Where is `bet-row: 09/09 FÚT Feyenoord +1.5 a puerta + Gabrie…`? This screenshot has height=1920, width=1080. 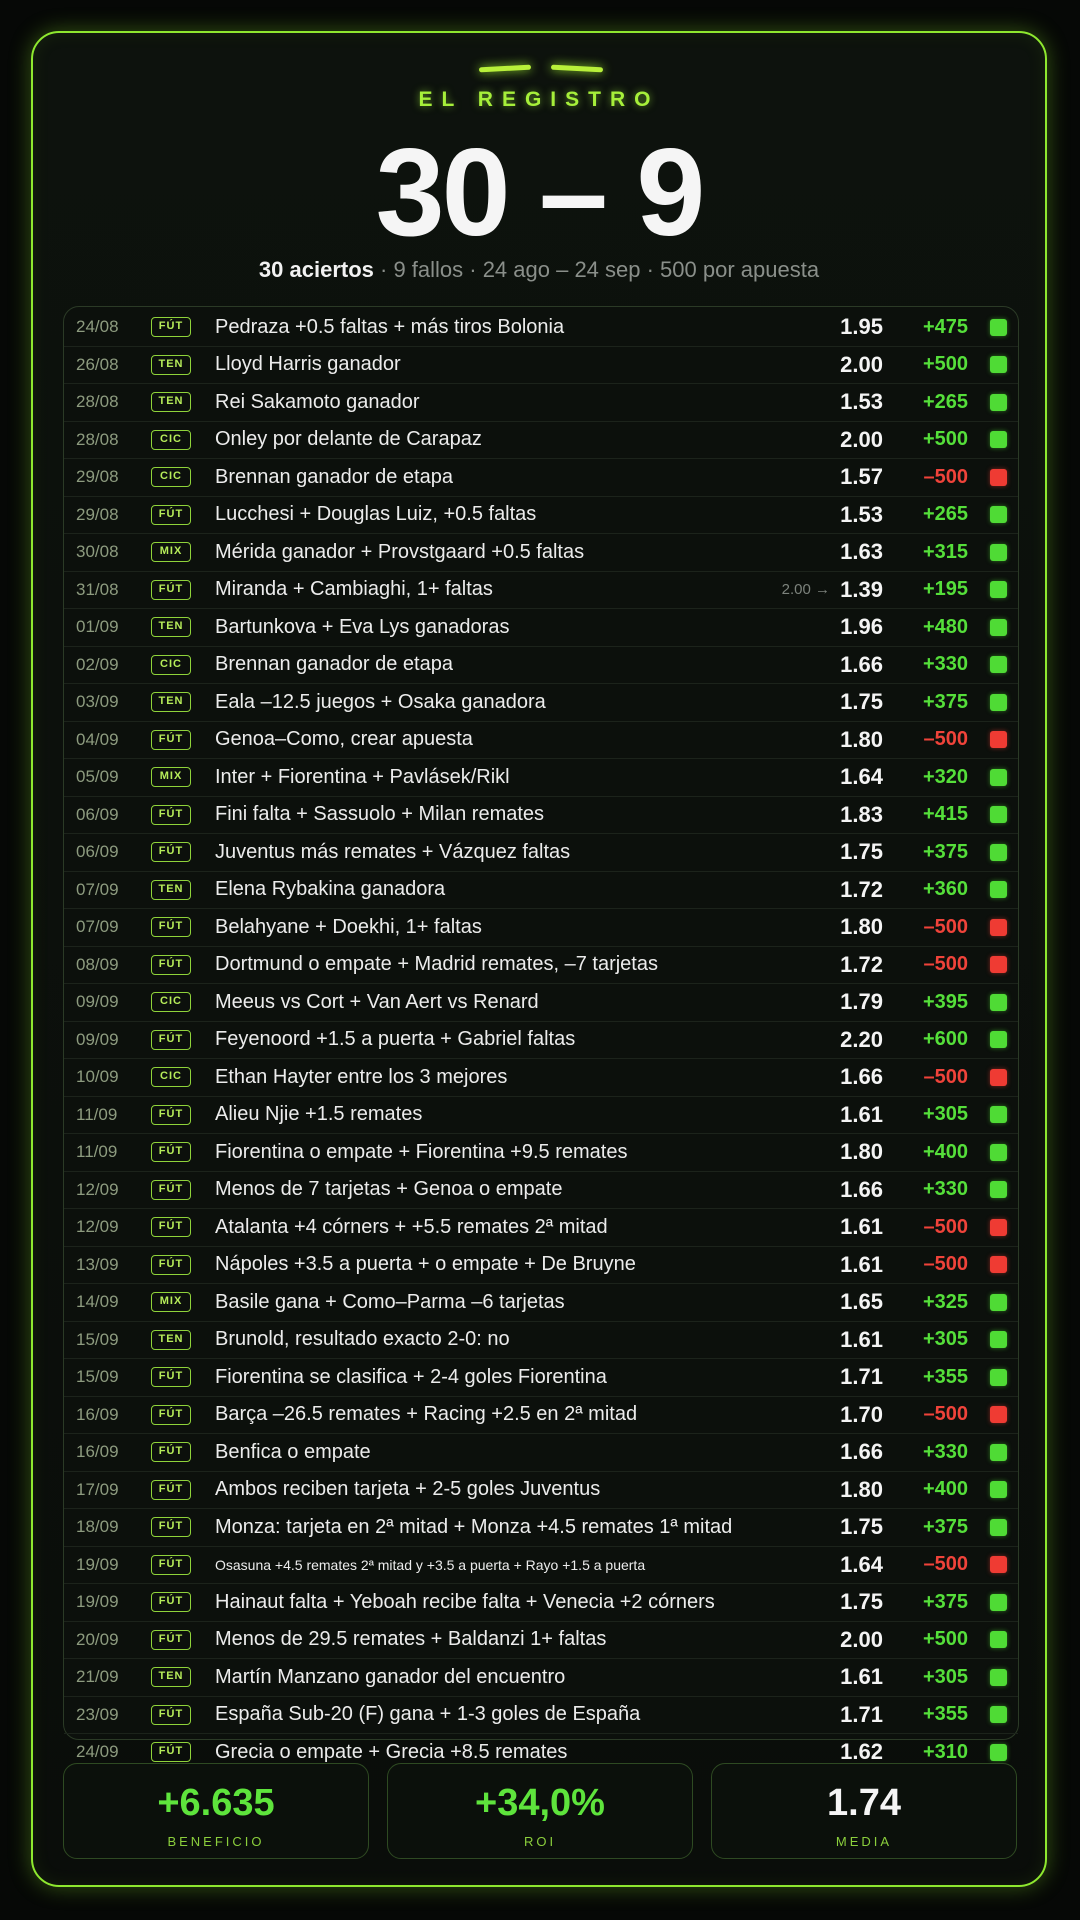
bet-row: 09/09 FÚT Feyenoord +1.5 a puerta + Gabrie… is located at coordinates (541, 1040).